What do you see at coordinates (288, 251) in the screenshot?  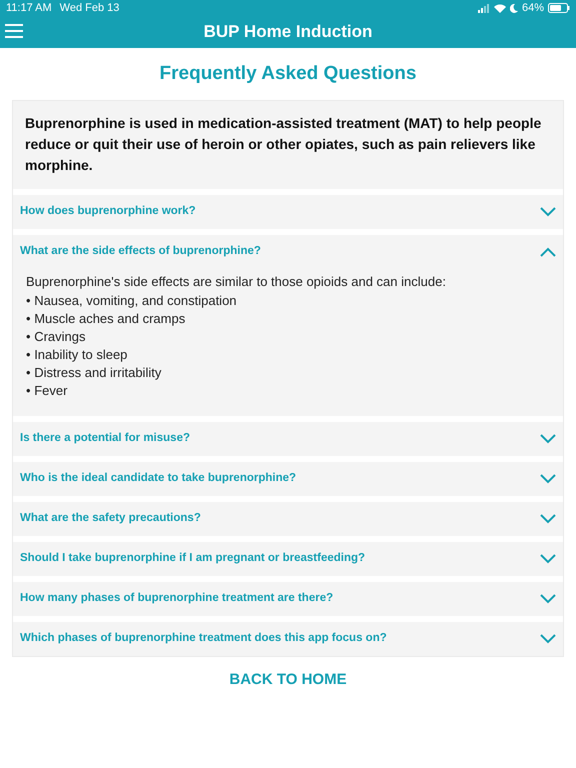 I see `faq-question: What are the side effects of buprenorphine?` at bounding box center [288, 251].